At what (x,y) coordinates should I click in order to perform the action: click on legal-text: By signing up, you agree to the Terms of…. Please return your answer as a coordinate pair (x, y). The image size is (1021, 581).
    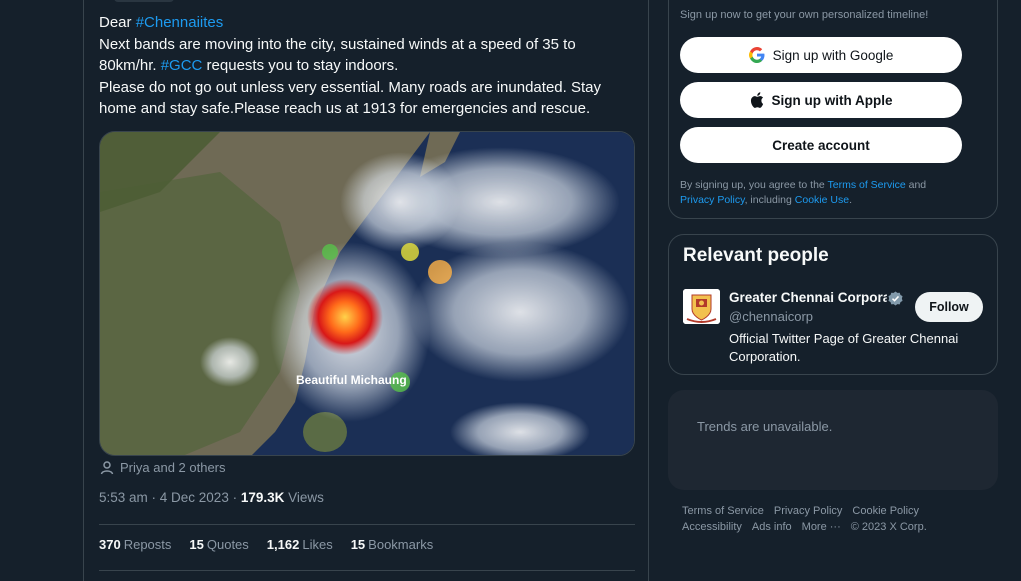
    Looking at the image, I should click on (830, 193).